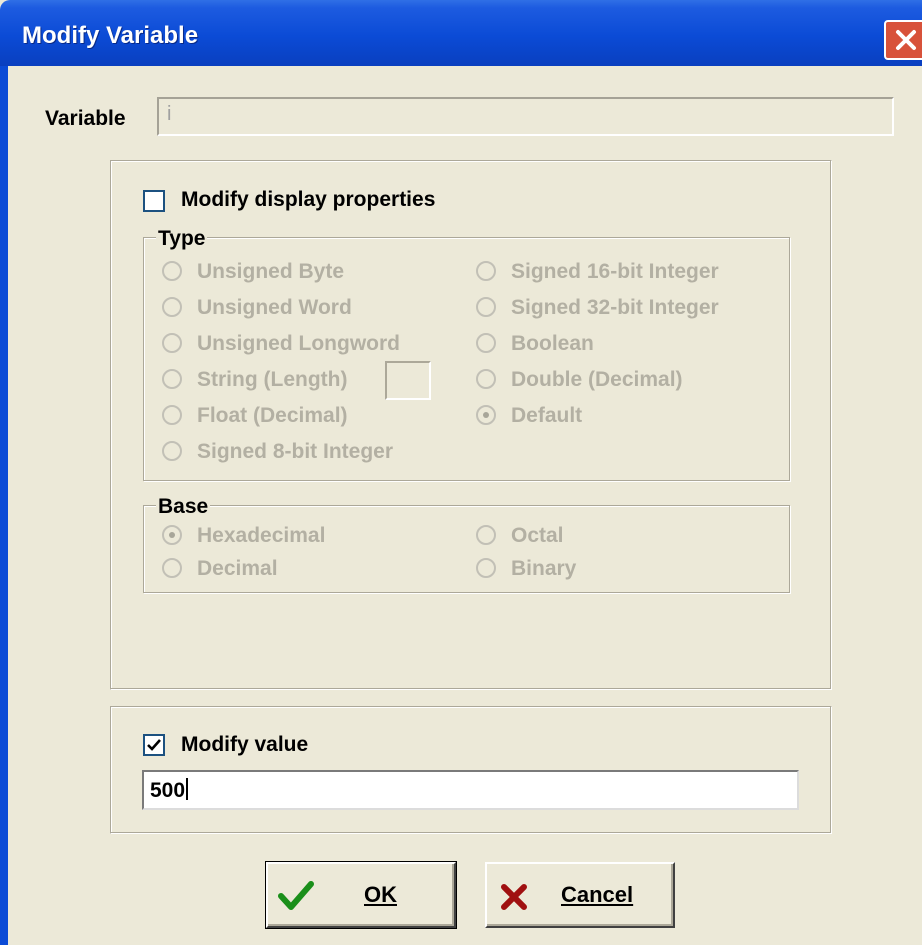 This screenshot has height=945, width=922. Describe the element at coordinates (85, 118) in the screenshot. I see `variable-label: Variable` at that location.